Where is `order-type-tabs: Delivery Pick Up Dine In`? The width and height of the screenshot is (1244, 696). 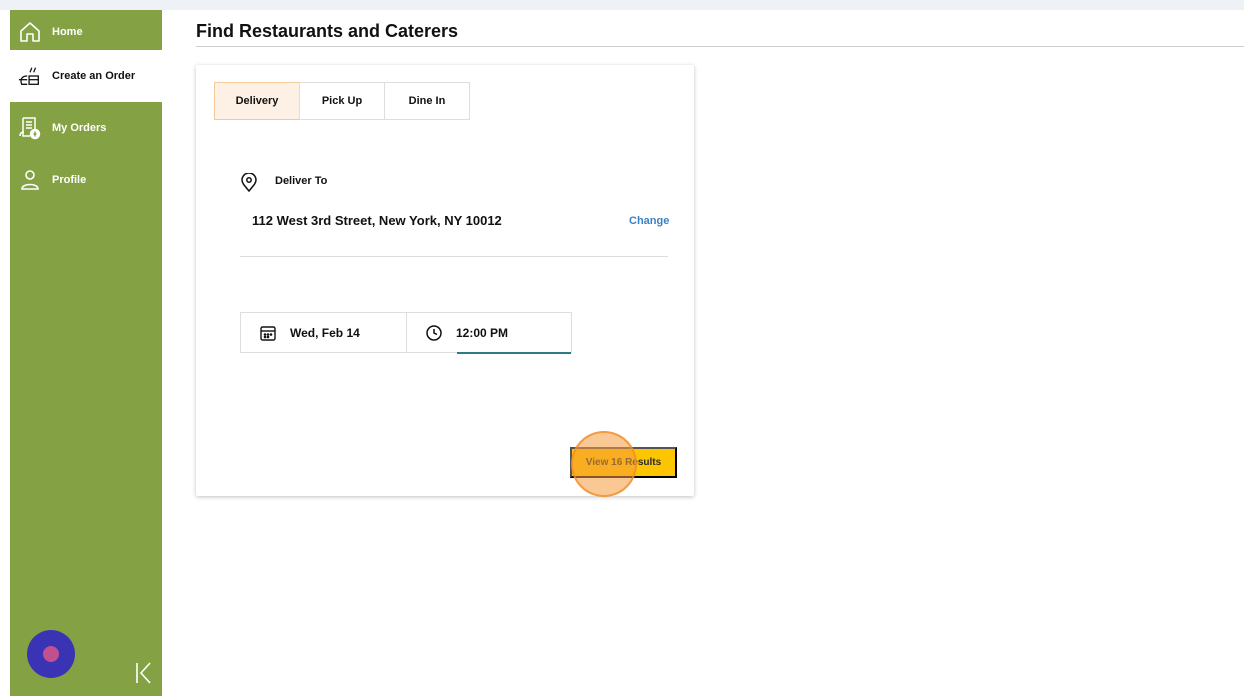 order-type-tabs: Delivery Pick Up Dine In is located at coordinates (342, 101).